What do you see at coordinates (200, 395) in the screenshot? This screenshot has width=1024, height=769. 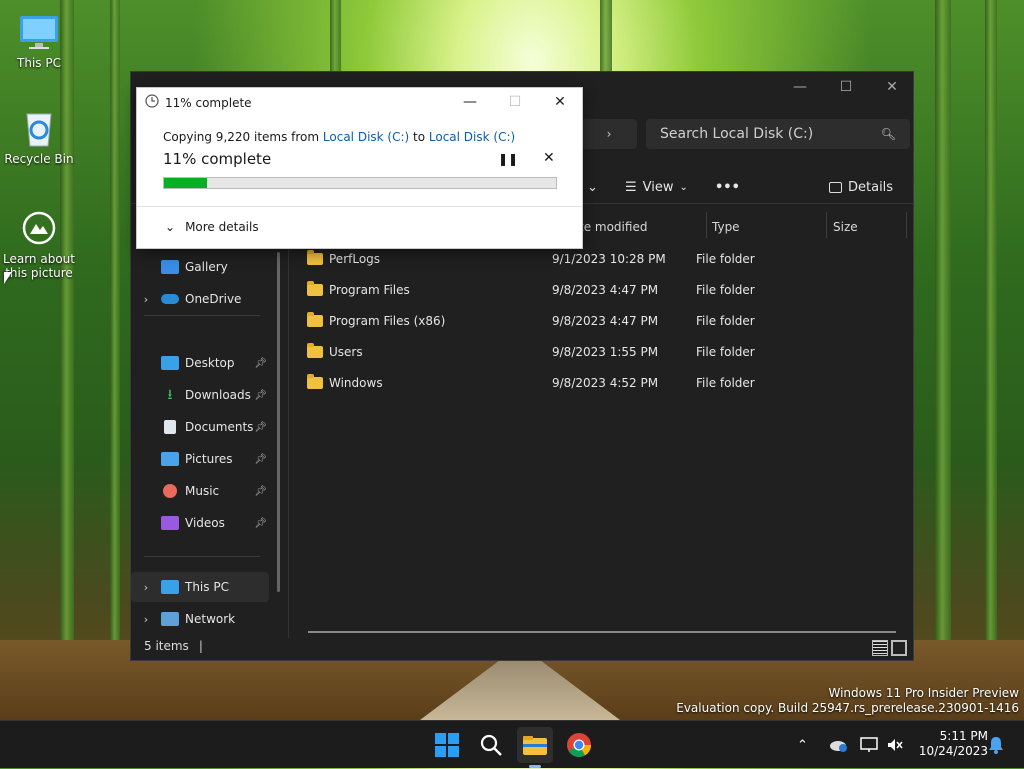 I see `sidebar-item-downloads: ⭳ Downloads 📌︎` at bounding box center [200, 395].